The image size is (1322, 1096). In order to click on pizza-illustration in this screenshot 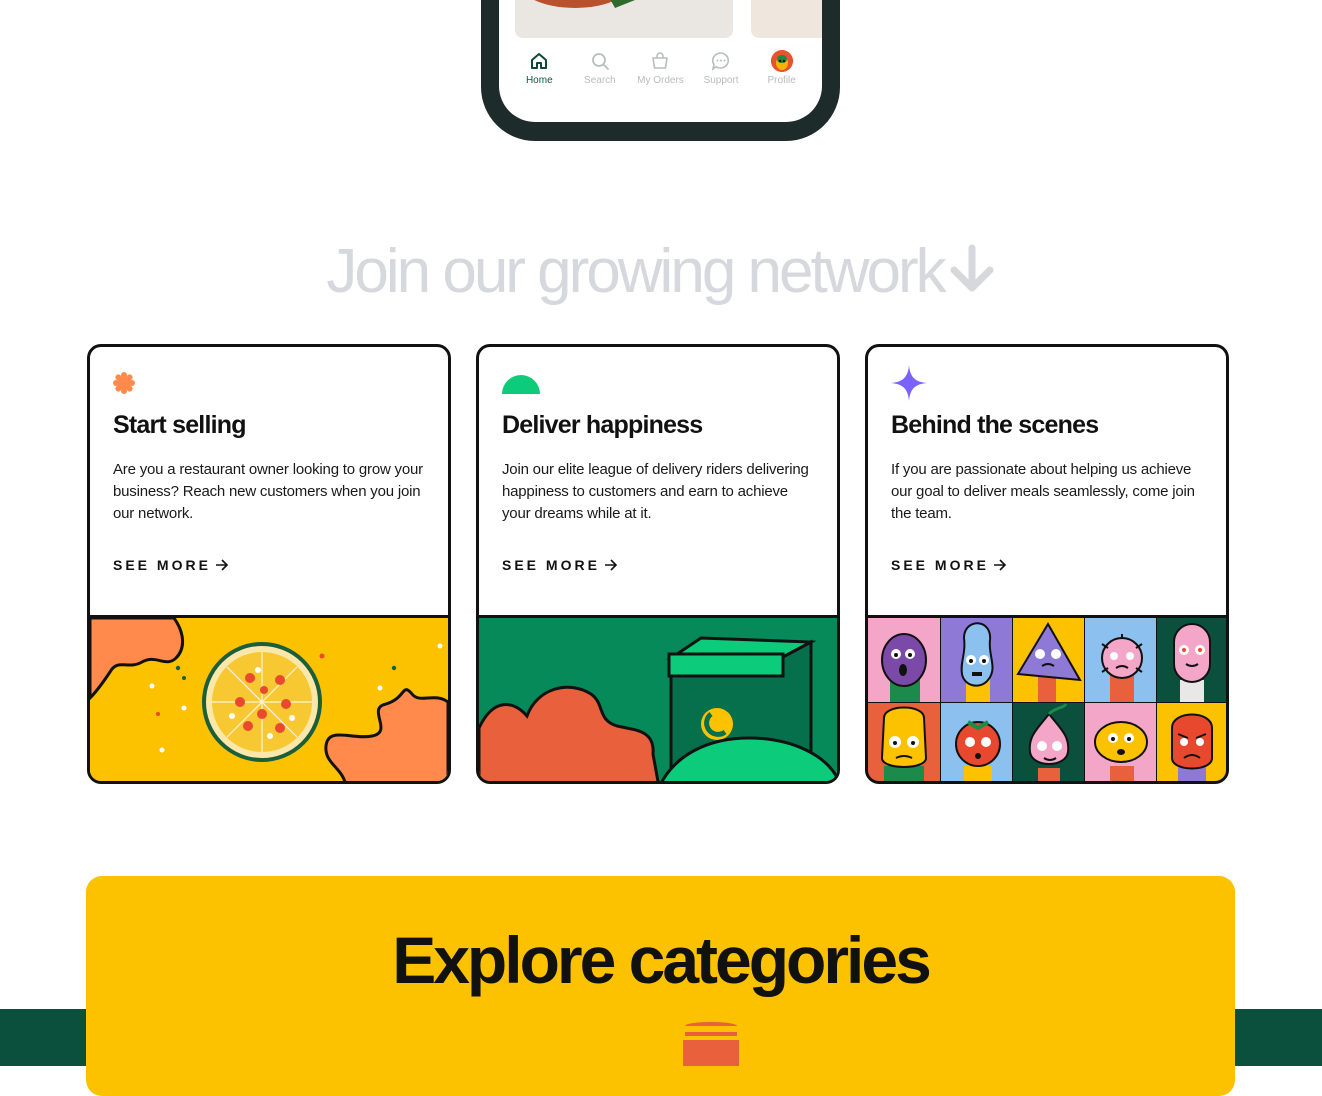, I will do `click(269, 698)`.